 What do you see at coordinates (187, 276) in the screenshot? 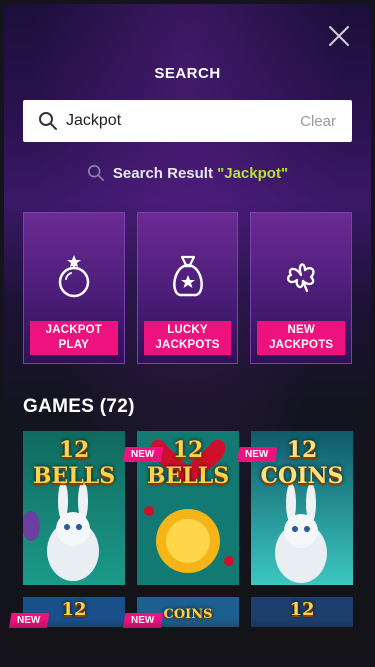
I see `money-bag-icon` at bounding box center [187, 276].